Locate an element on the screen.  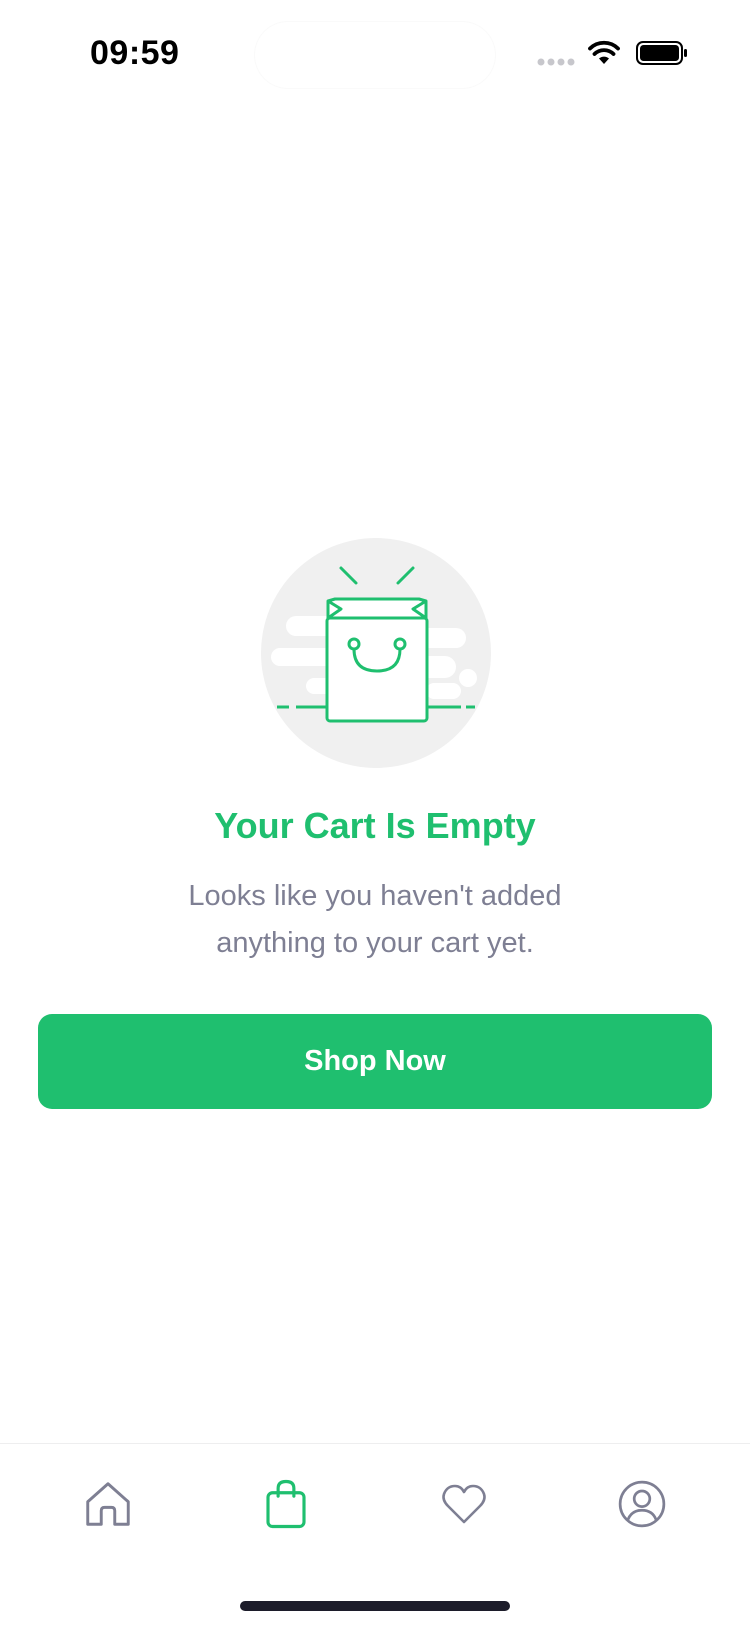
tab-cart is located at coordinates (286, 1504).